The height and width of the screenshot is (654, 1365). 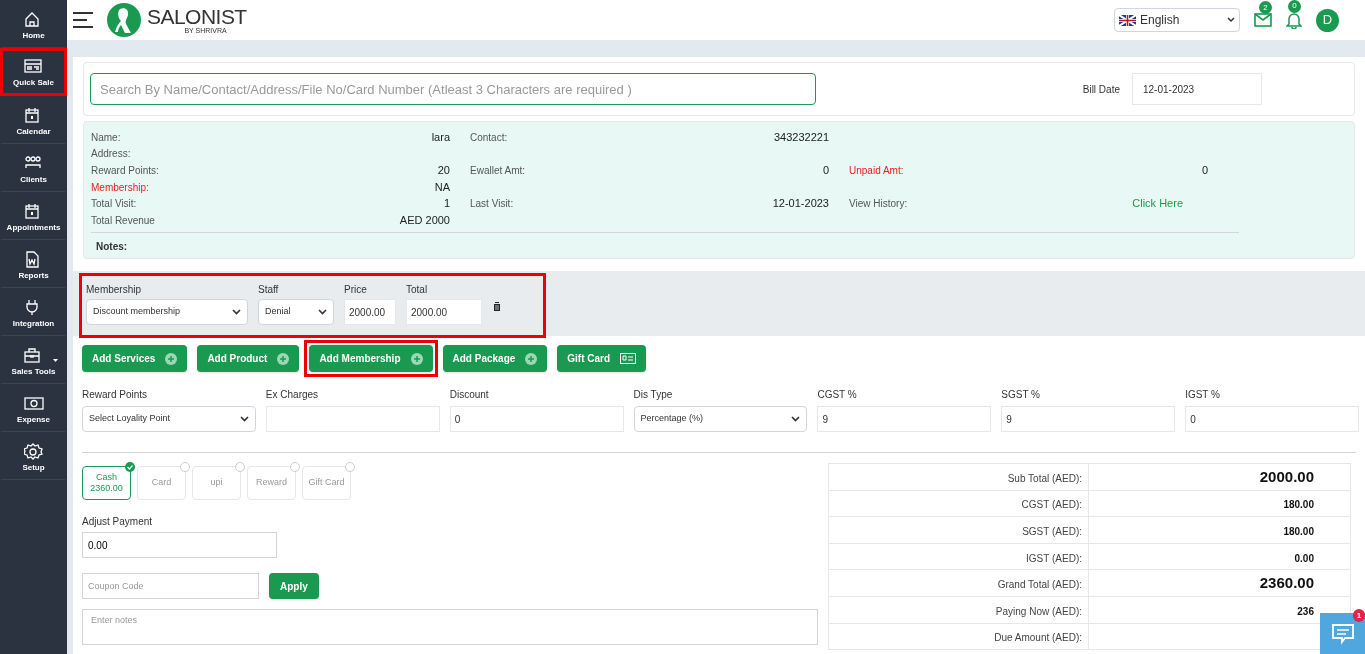 I want to click on chat-icon, so click(x=1342, y=633).